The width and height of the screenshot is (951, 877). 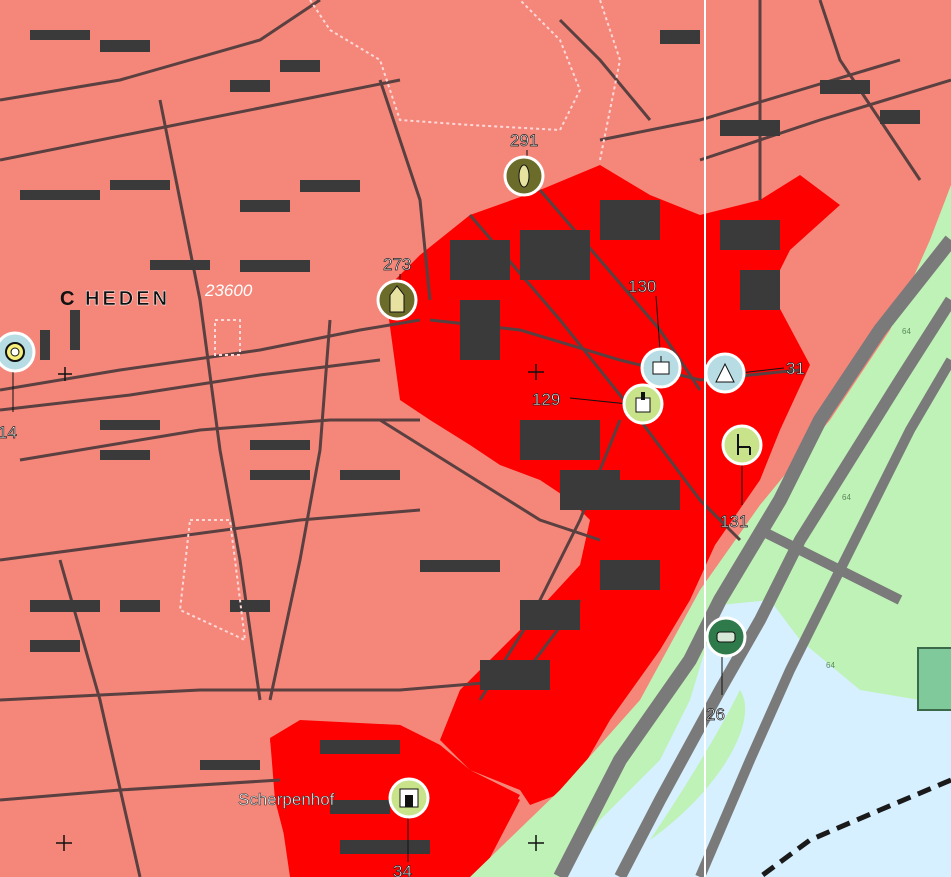 I want to click on vegetation-code-3: 64, so click(x=906, y=331).